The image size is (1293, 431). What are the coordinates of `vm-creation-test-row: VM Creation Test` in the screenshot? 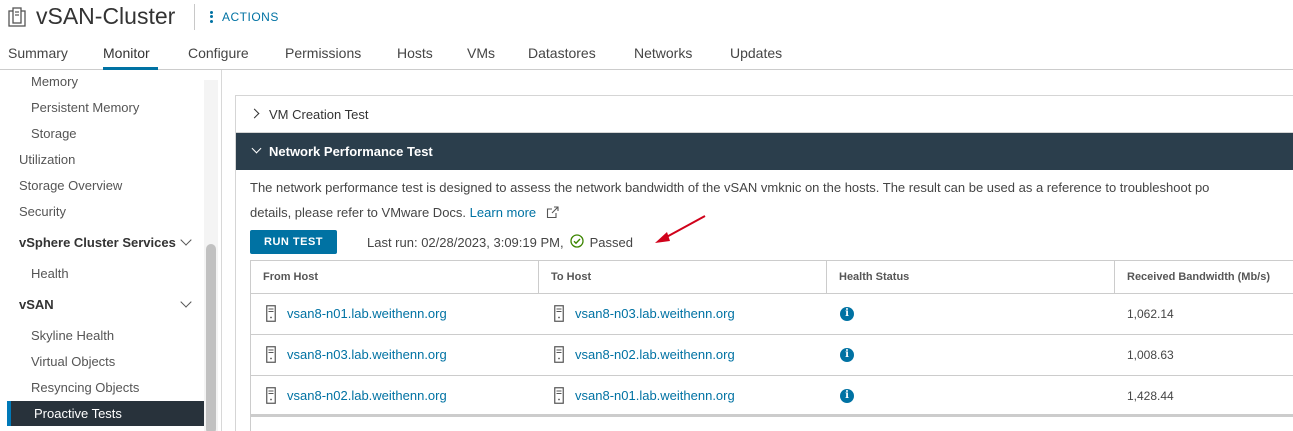 It's located at (764, 114).